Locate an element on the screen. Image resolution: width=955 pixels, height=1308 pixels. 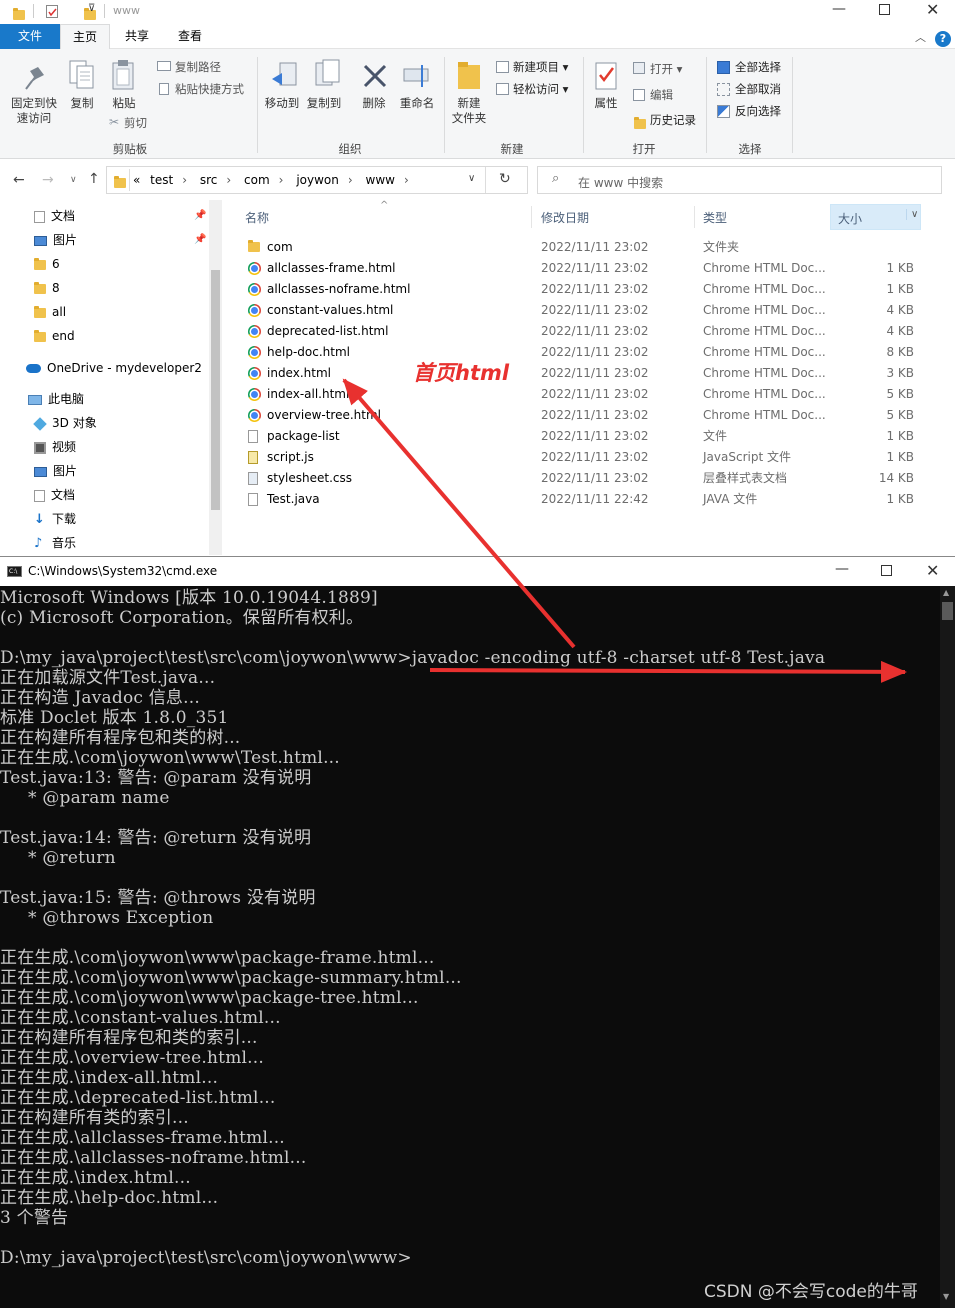
tab-view: 查看 is located at coordinates (190, 36).